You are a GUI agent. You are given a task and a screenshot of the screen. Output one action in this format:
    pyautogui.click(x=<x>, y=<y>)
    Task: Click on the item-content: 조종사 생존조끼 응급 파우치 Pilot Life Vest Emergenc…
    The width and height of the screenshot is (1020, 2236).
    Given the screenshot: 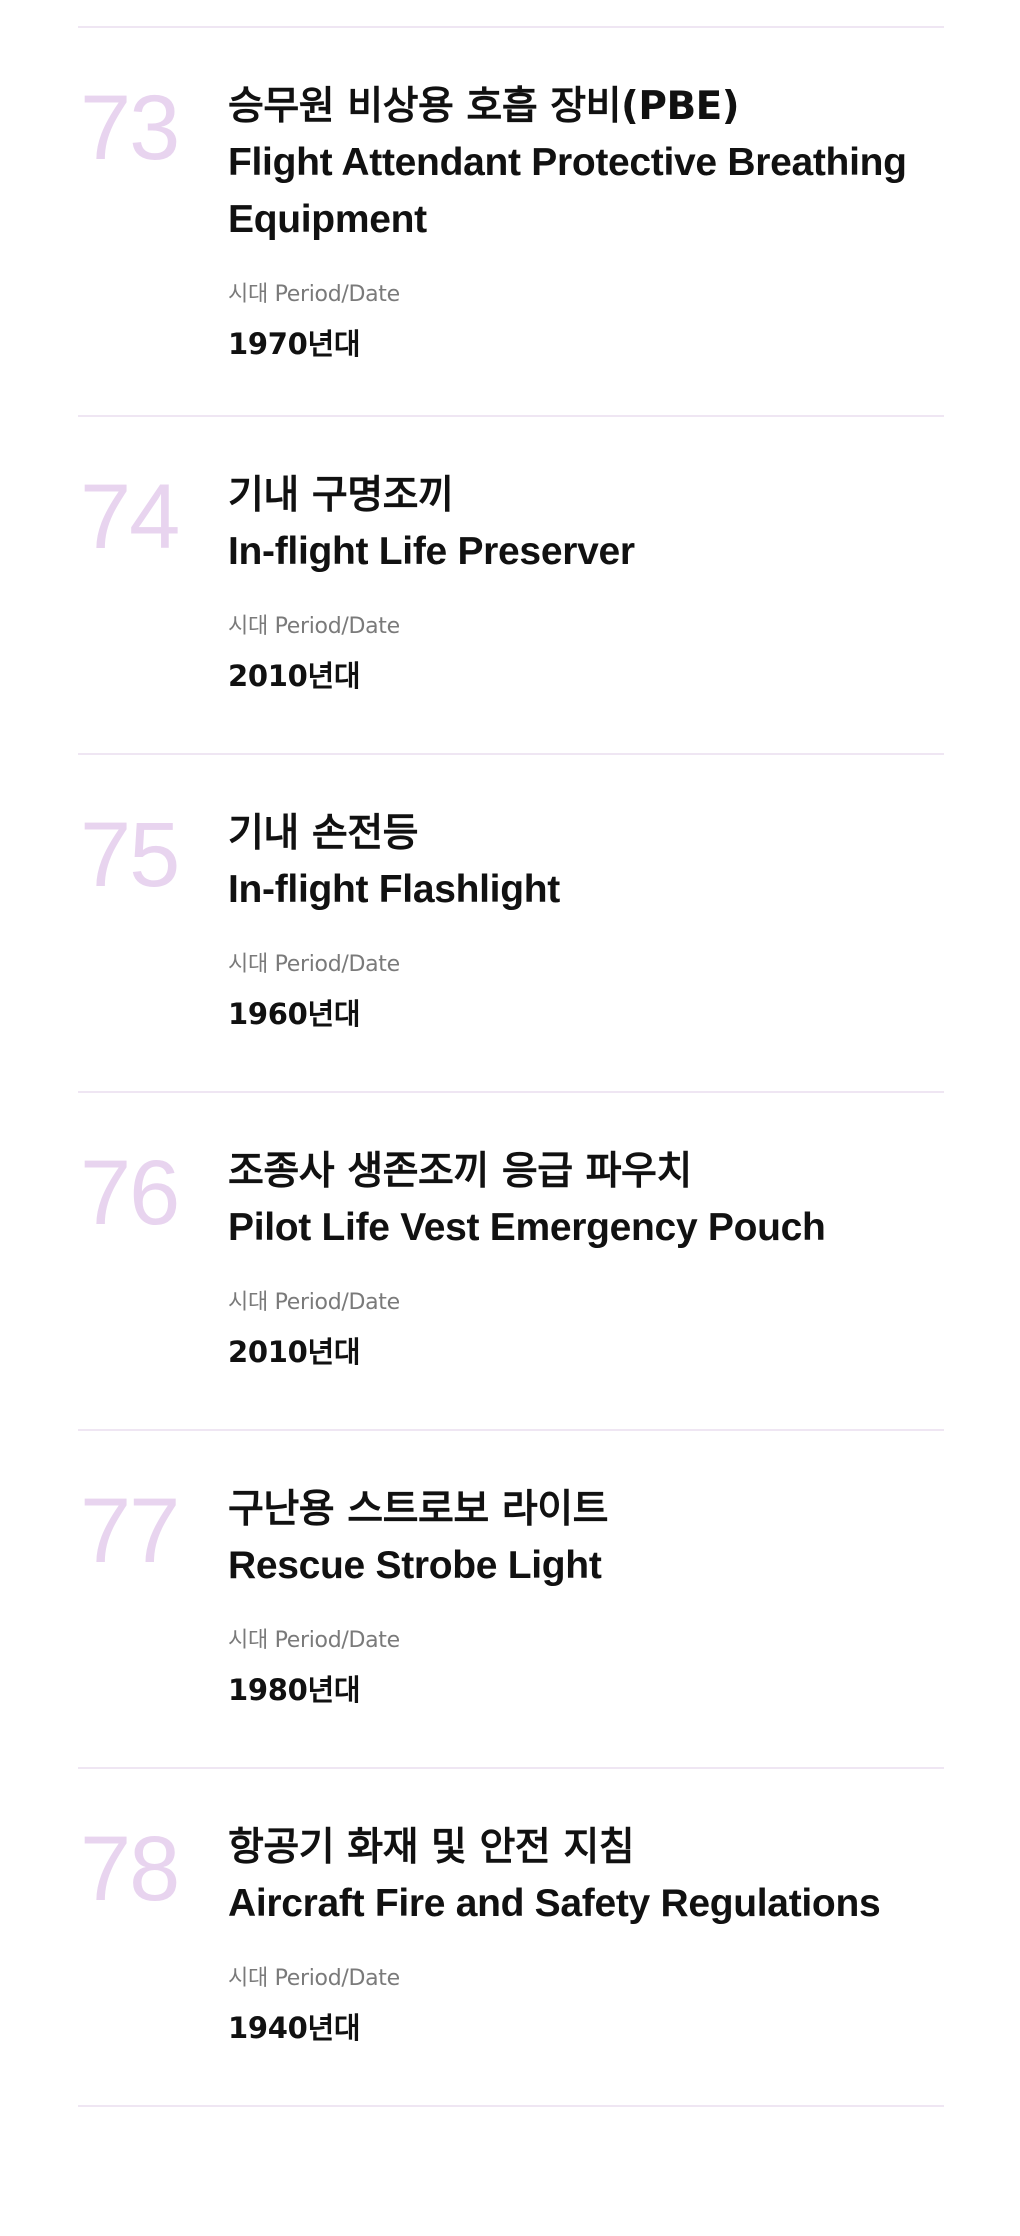 What is the action you would take?
    pyautogui.click(x=586, y=1257)
    